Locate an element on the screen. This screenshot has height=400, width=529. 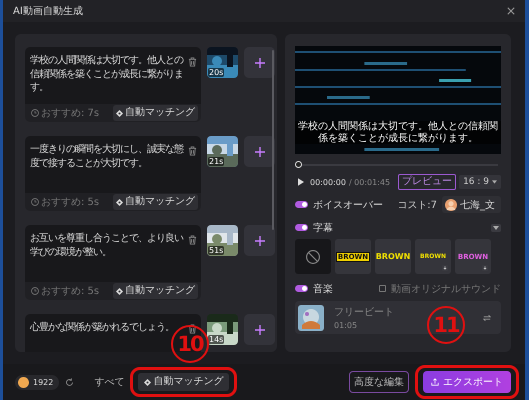
script-field: お互いを尊重し合うことで、より良い学びの環境が整い。 is located at coordinates (113, 253).